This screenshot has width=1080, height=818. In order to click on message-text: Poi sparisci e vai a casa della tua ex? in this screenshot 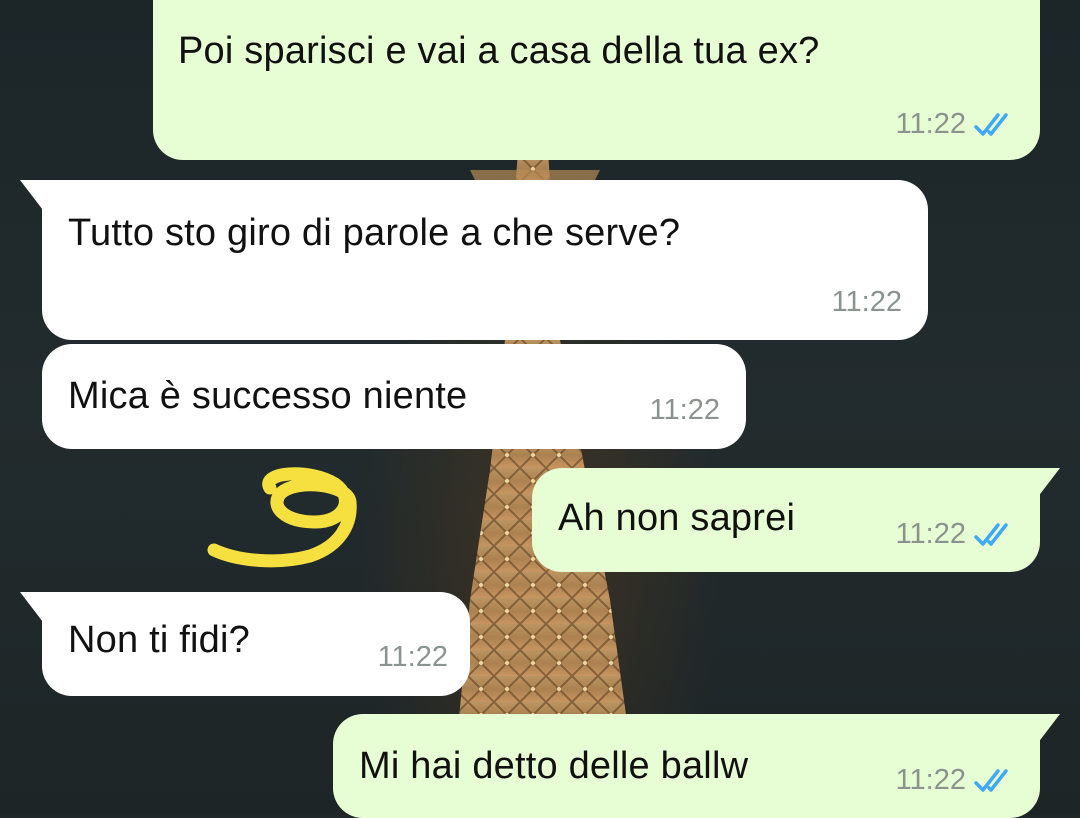, I will do `click(499, 51)`.